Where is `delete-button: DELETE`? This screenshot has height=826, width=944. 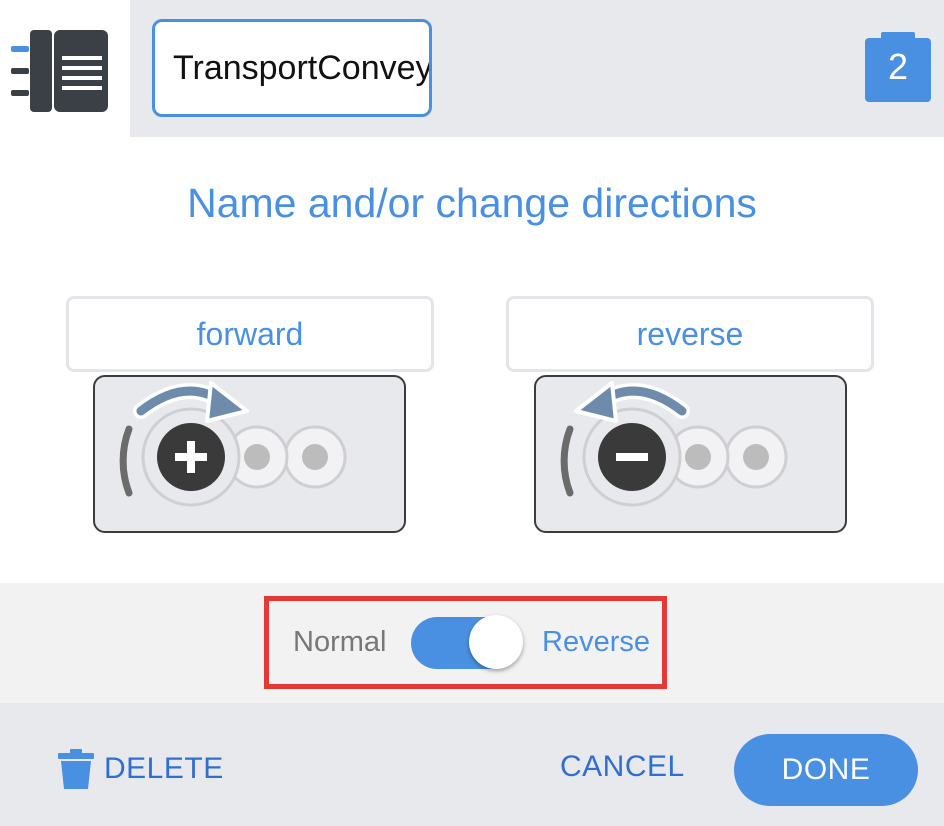
delete-button: DELETE is located at coordinates (141, 769).